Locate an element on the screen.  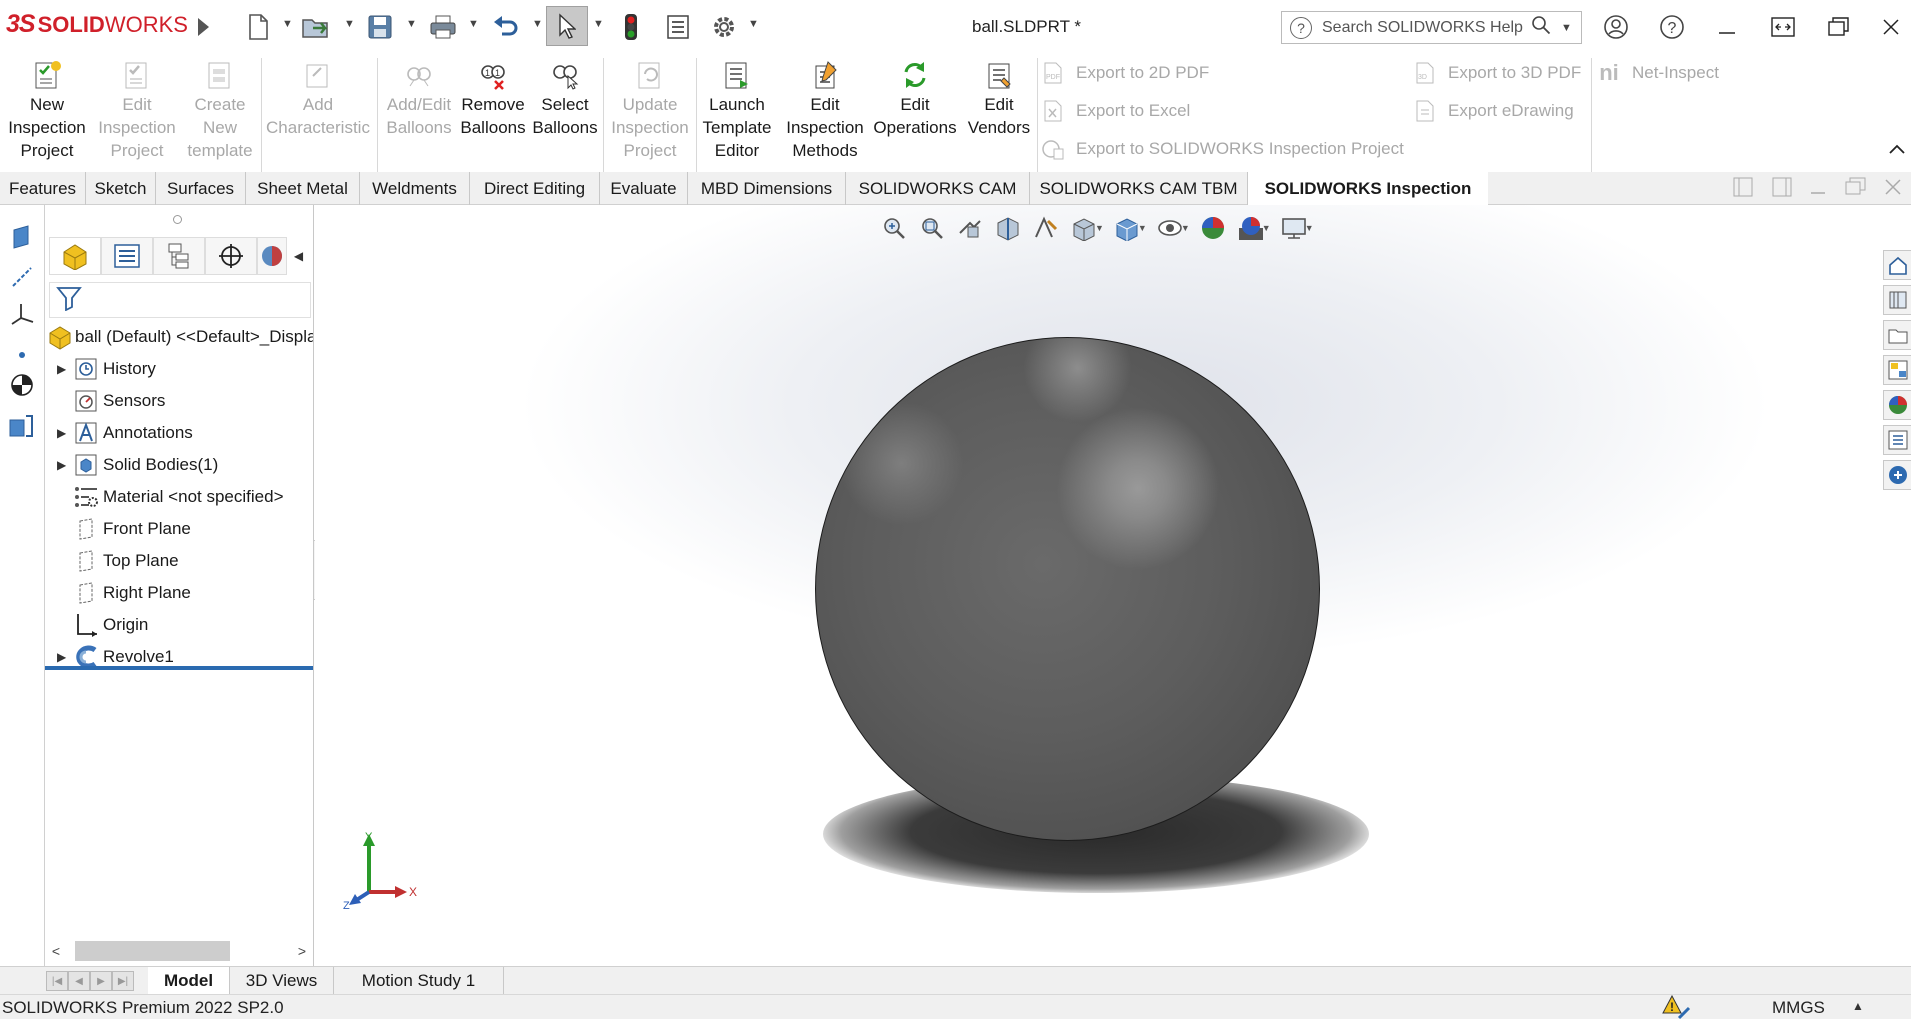
tab-solidworks-inspection: SOLIDWORKS Inspection is located at coordinates (1368, 188).